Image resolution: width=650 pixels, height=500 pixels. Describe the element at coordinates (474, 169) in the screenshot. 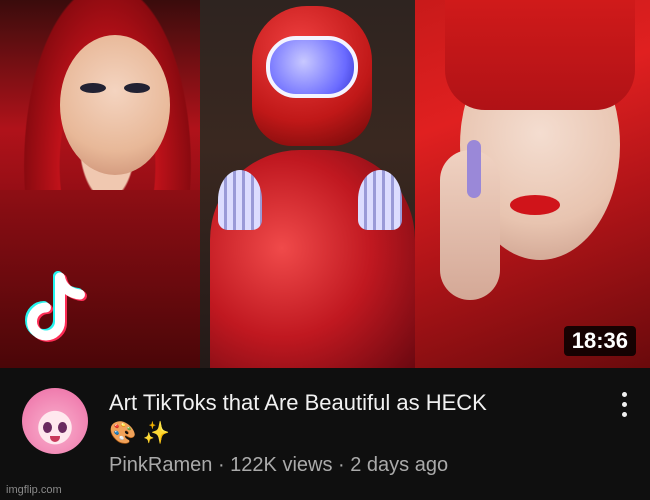

I see `painted-nail` at that location.